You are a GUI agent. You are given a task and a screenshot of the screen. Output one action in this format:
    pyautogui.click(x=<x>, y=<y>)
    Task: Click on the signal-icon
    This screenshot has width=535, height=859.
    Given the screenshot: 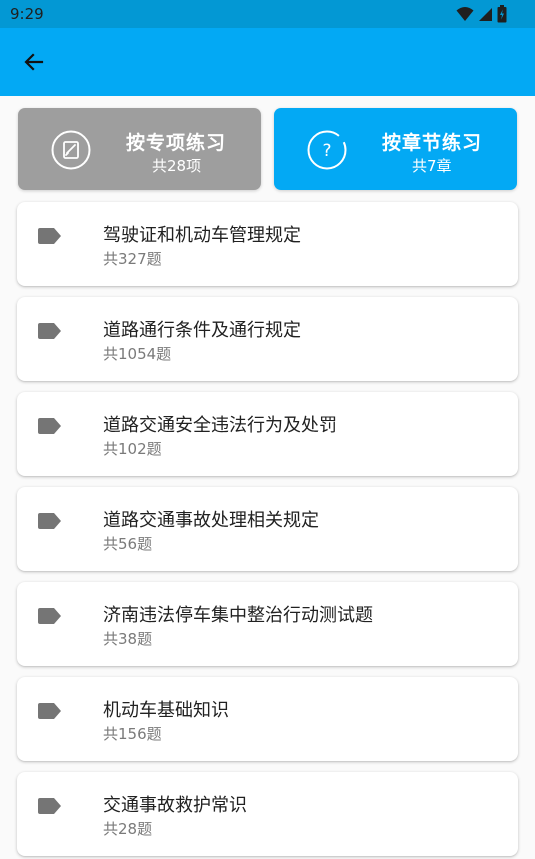 What is the action you would take?
    pyautogui.click(x=485, y=14)
    